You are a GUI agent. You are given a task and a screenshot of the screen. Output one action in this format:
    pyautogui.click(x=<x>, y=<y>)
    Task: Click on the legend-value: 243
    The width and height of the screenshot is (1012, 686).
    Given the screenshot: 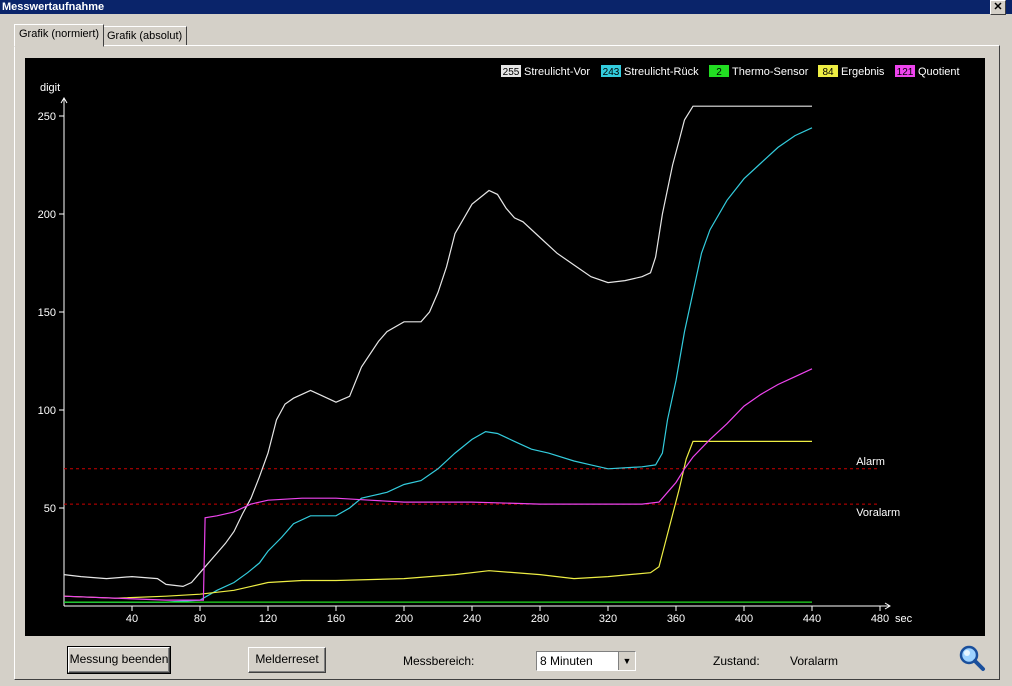 What is the action you would take?
    pyautogui.click(x=611, y=72)
    